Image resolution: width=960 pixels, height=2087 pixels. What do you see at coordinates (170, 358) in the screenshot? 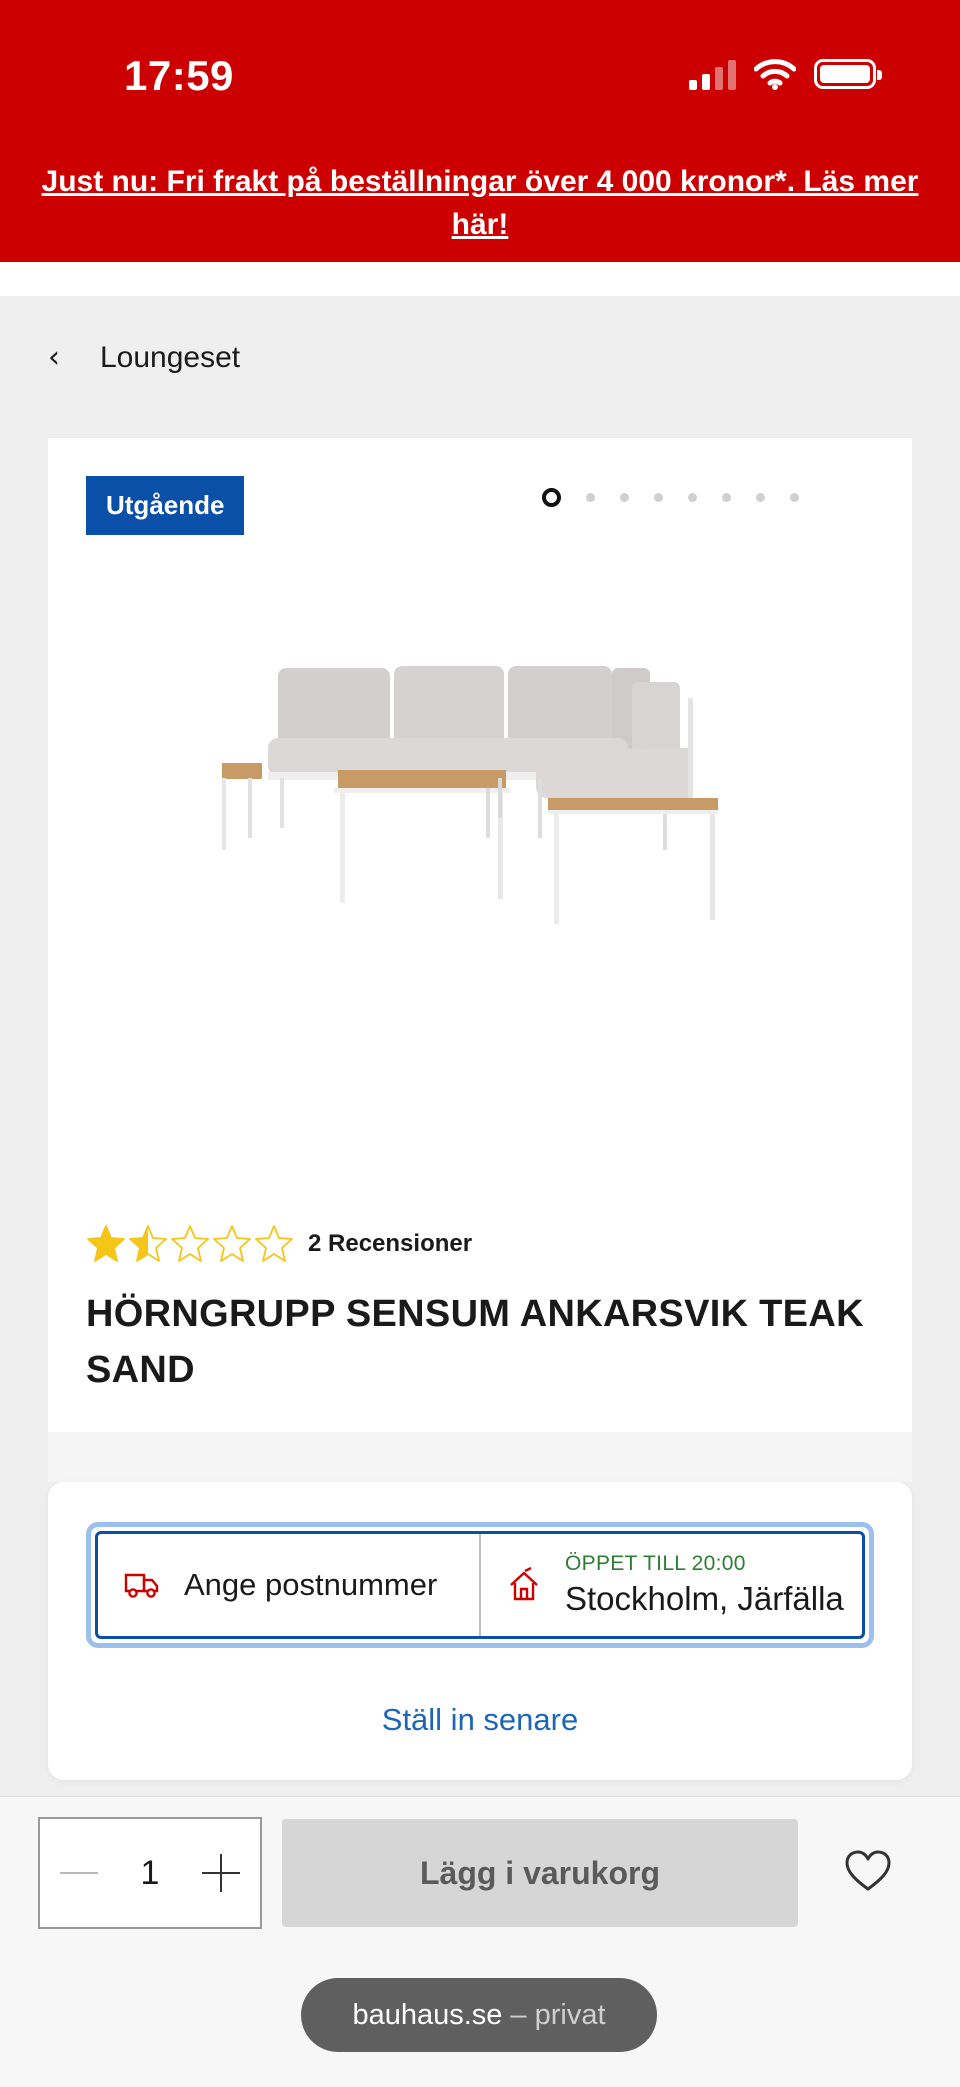
I see `breadcrumb-label: Loungeset` at bounding box center [170, 358].